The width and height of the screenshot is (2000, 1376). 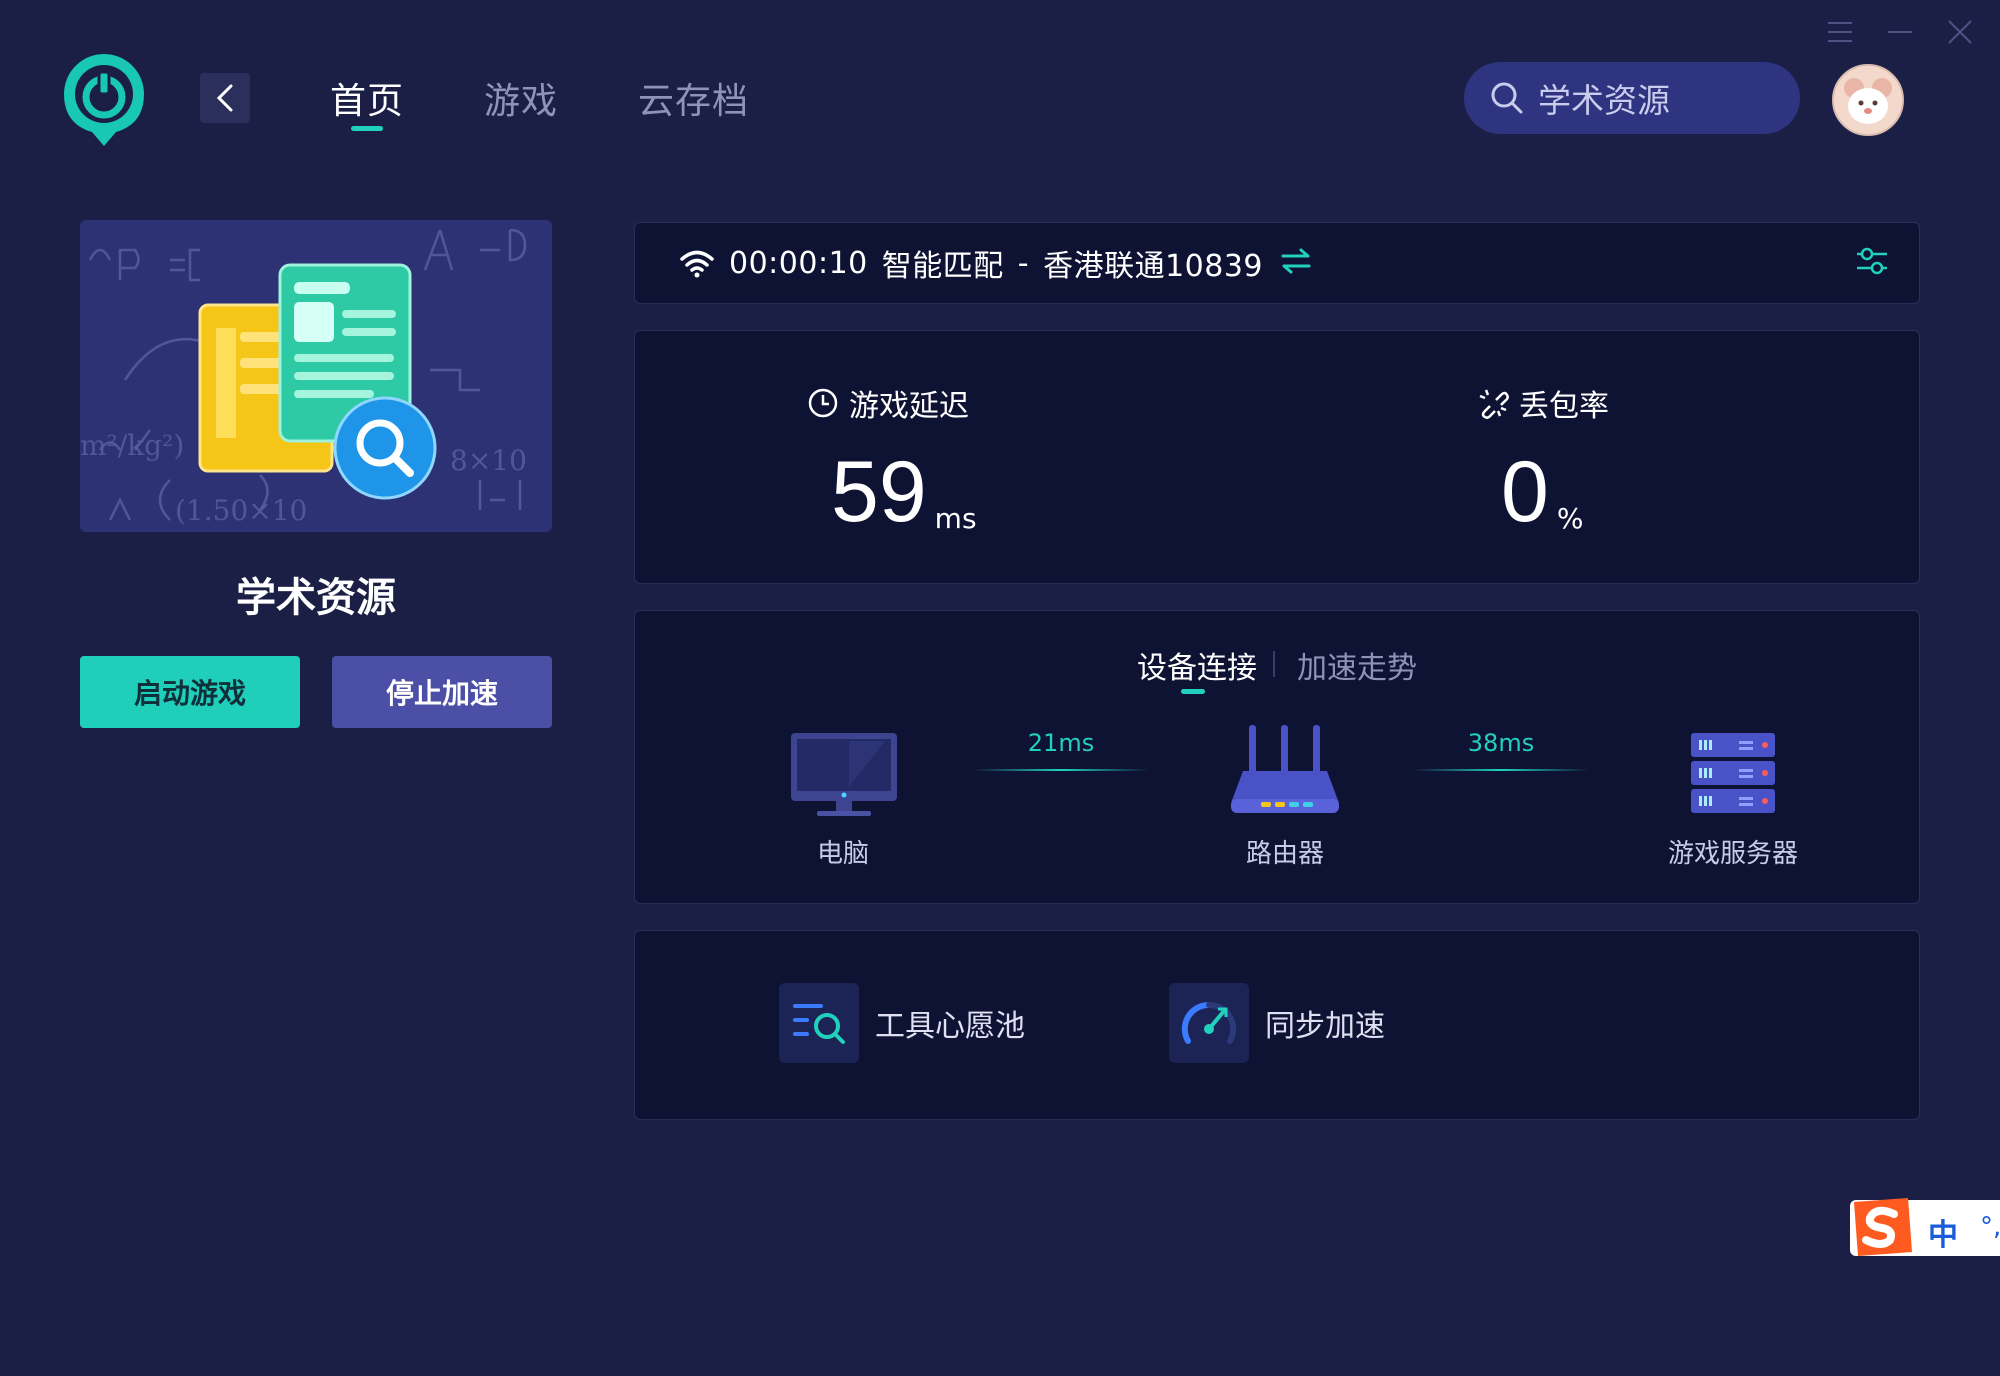 What do you see at coordinates (1990, 1227) in the screenshot?
I see `ime-punctuation-icon: °,` at bounding box center [1990, 1227].